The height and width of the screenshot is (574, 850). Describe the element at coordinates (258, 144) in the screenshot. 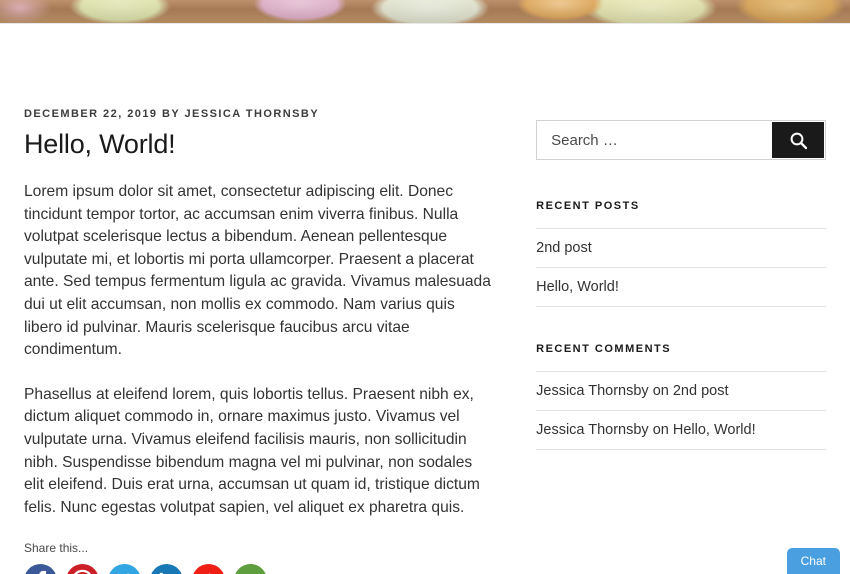

I see `page-title: Hello, World!` at that location.